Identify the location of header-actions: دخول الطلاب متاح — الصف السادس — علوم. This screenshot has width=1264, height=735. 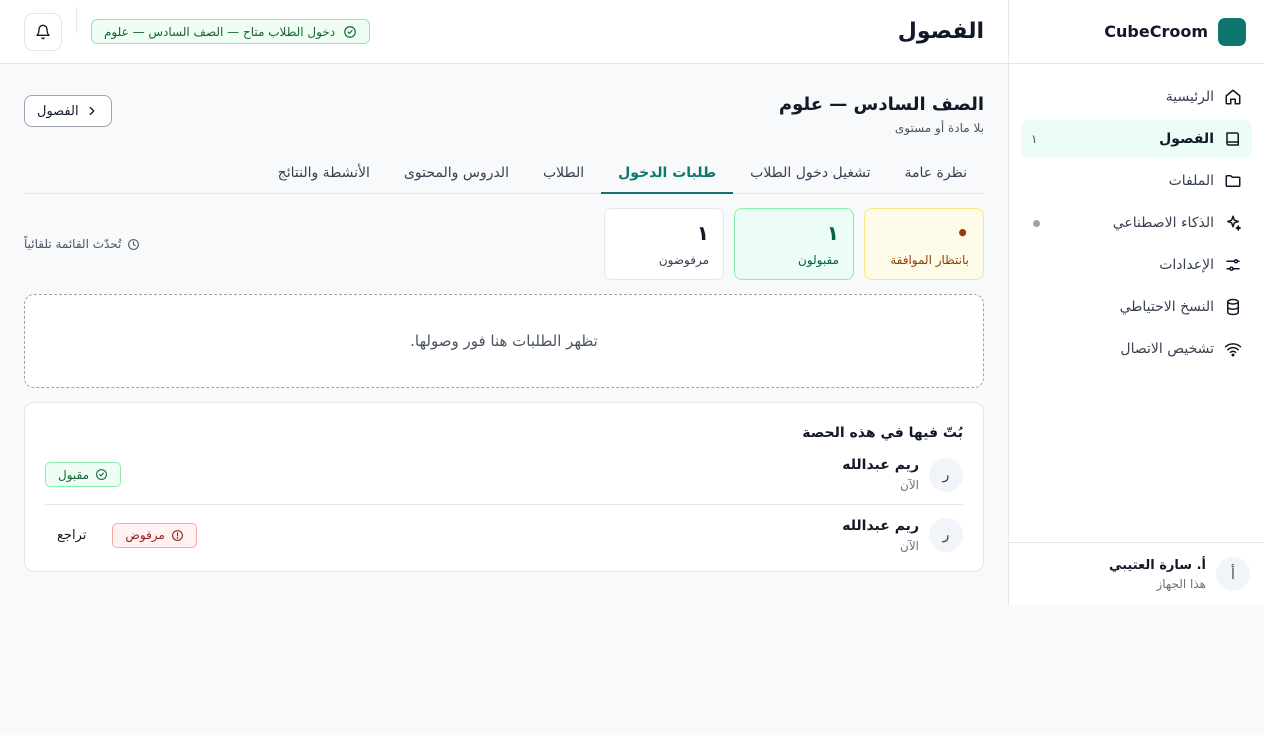
(197, 28).